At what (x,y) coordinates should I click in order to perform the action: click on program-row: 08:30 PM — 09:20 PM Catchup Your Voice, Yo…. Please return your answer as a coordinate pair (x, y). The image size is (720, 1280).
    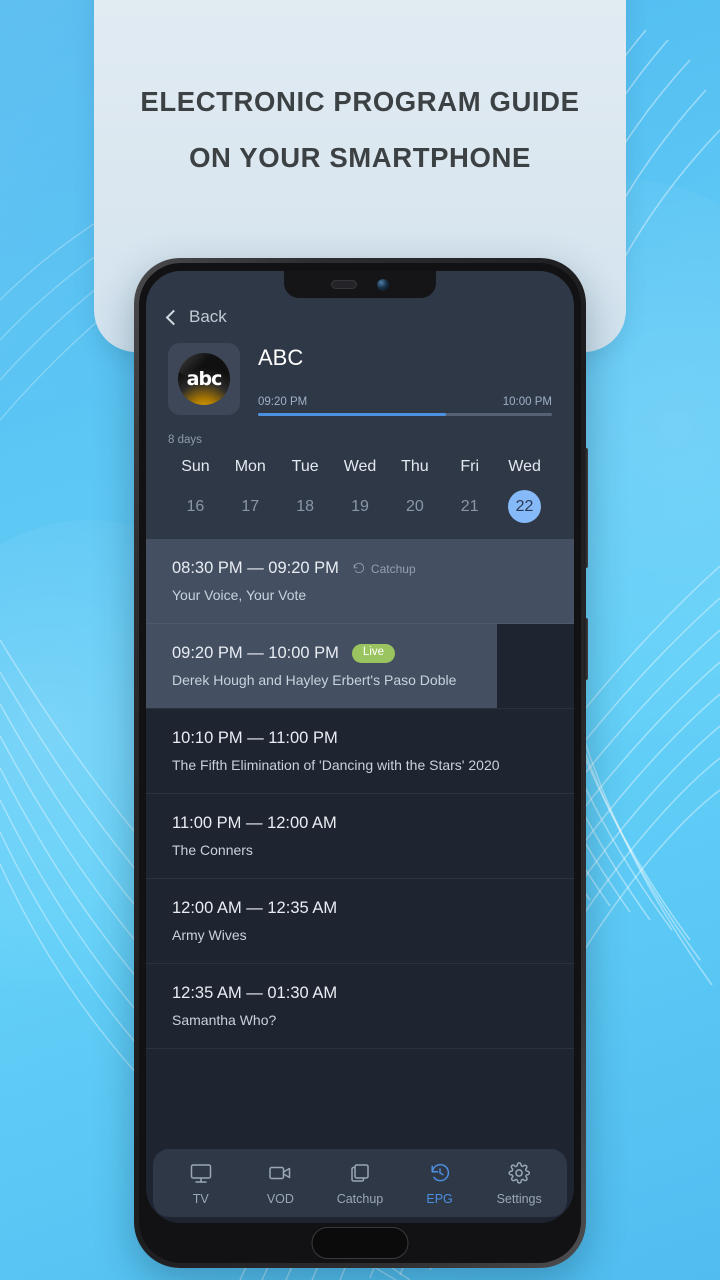
    Looking at the image, I should click on (360, 581).